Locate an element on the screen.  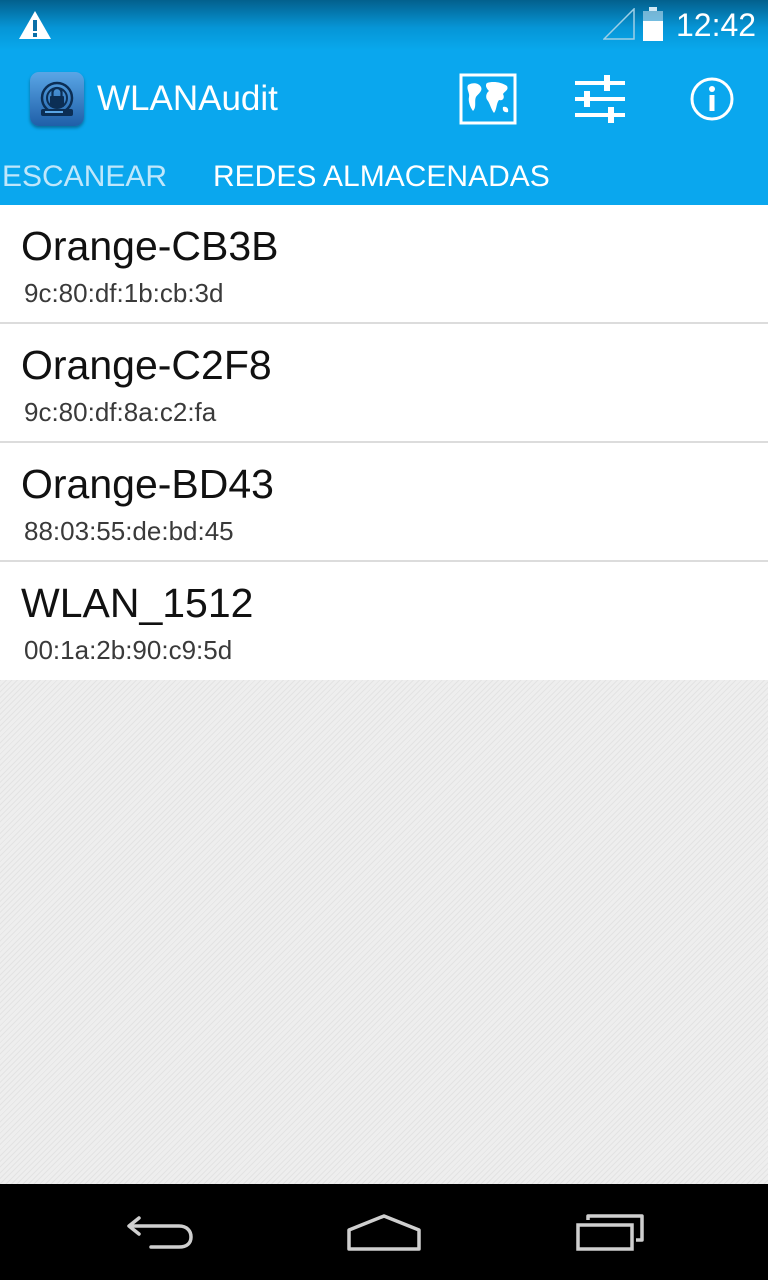
home-icon is located at coordinates (384, 1232).